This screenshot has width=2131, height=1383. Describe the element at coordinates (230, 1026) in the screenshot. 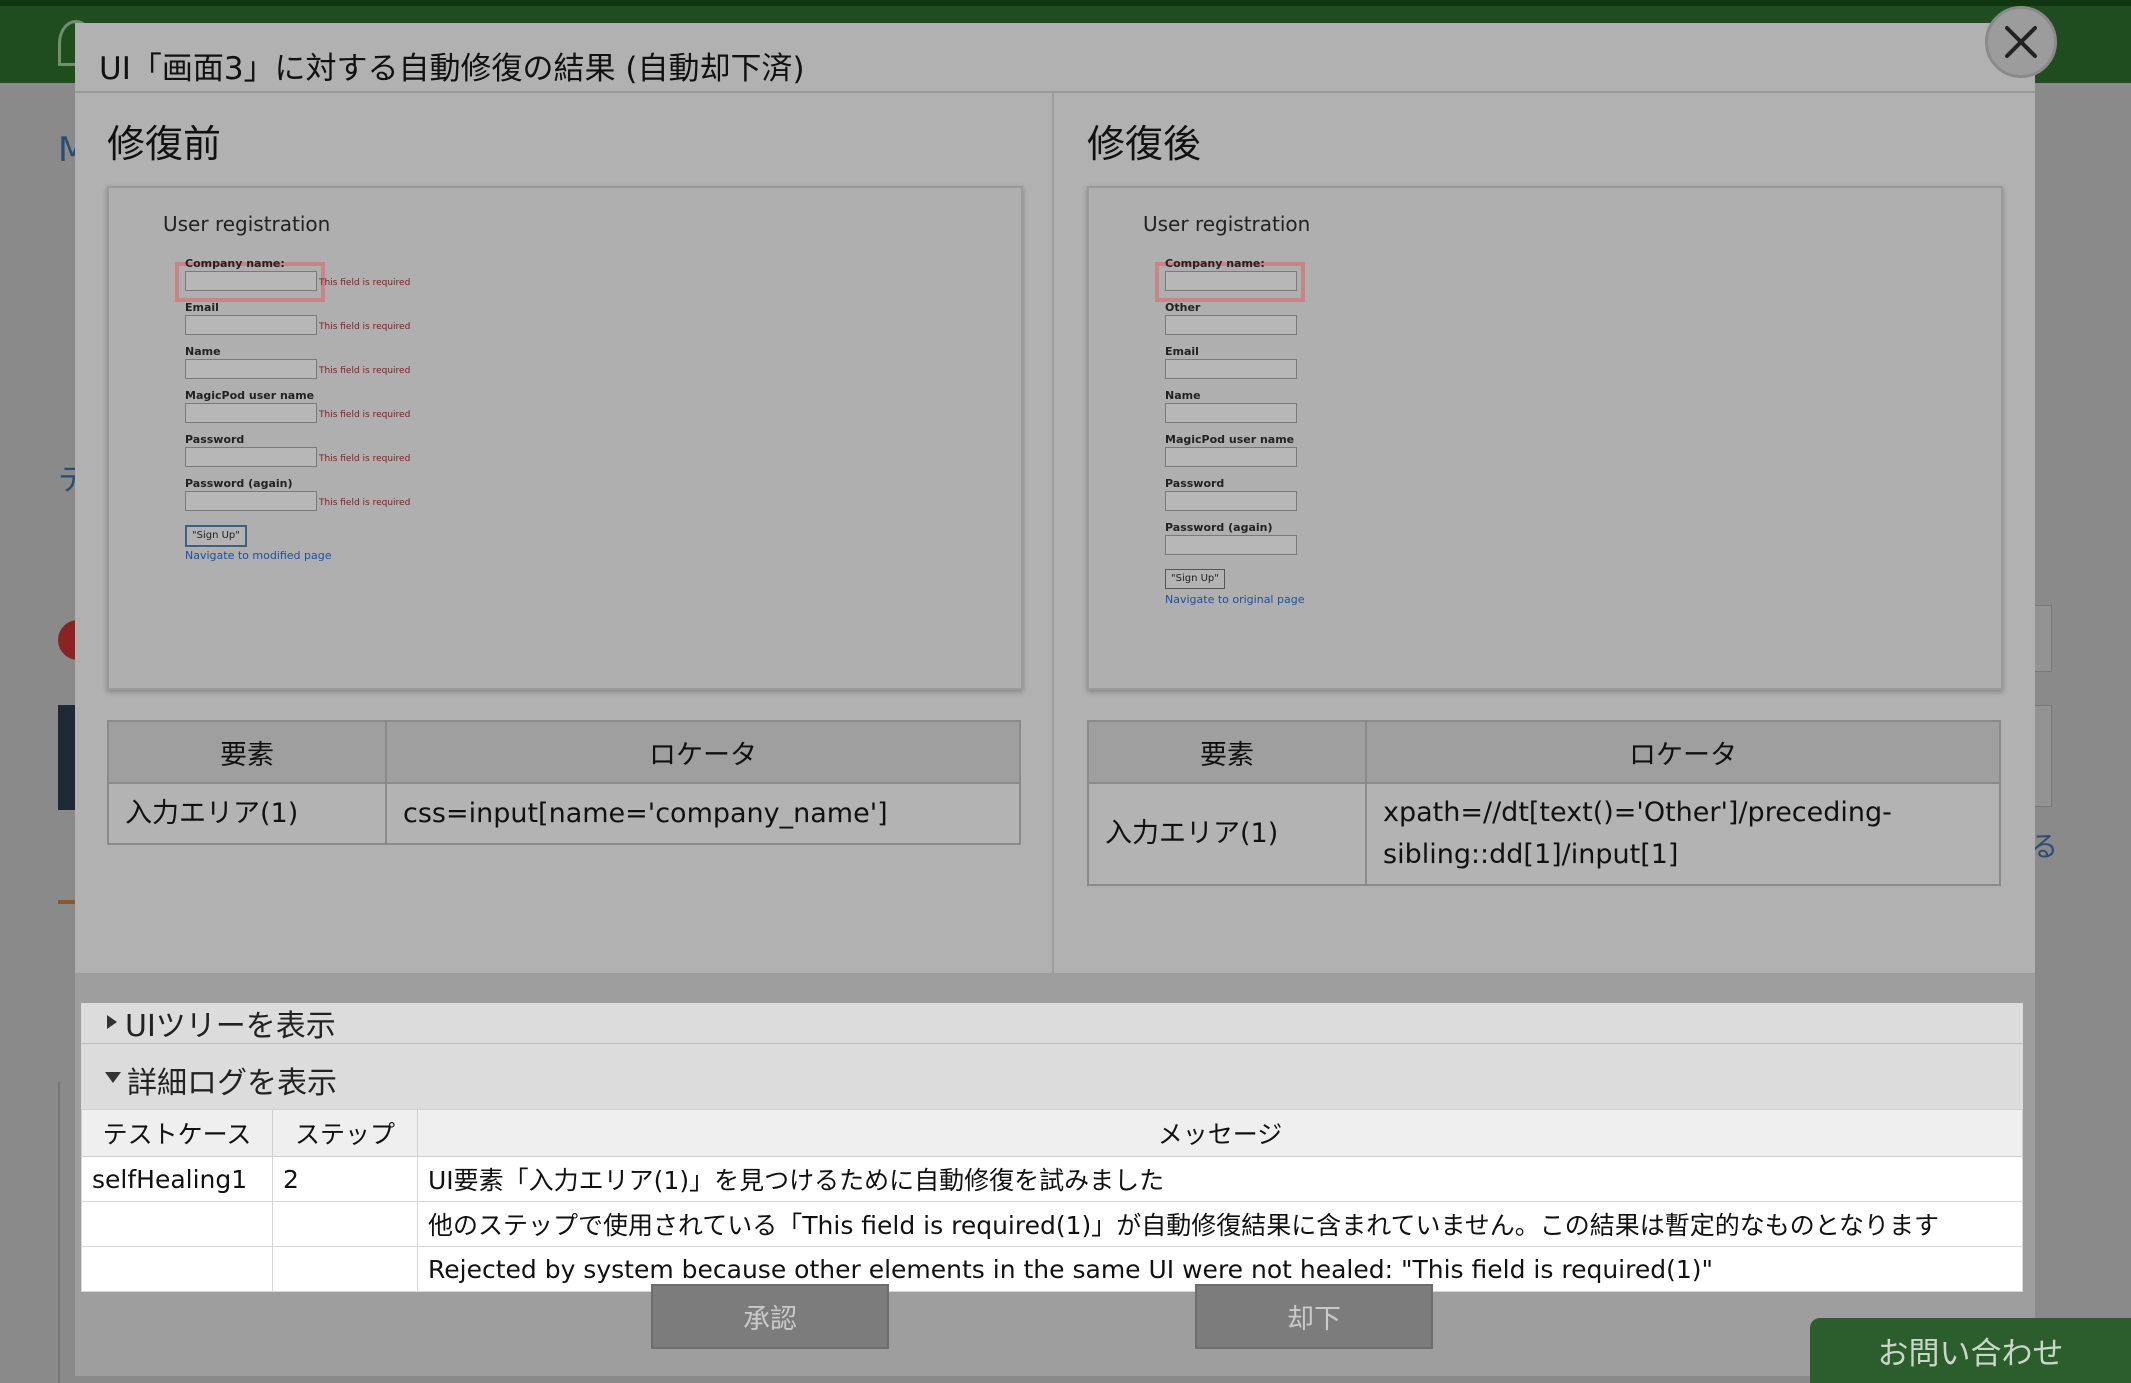

I see `ui-tree-label: UIツリーを表示` at that location.